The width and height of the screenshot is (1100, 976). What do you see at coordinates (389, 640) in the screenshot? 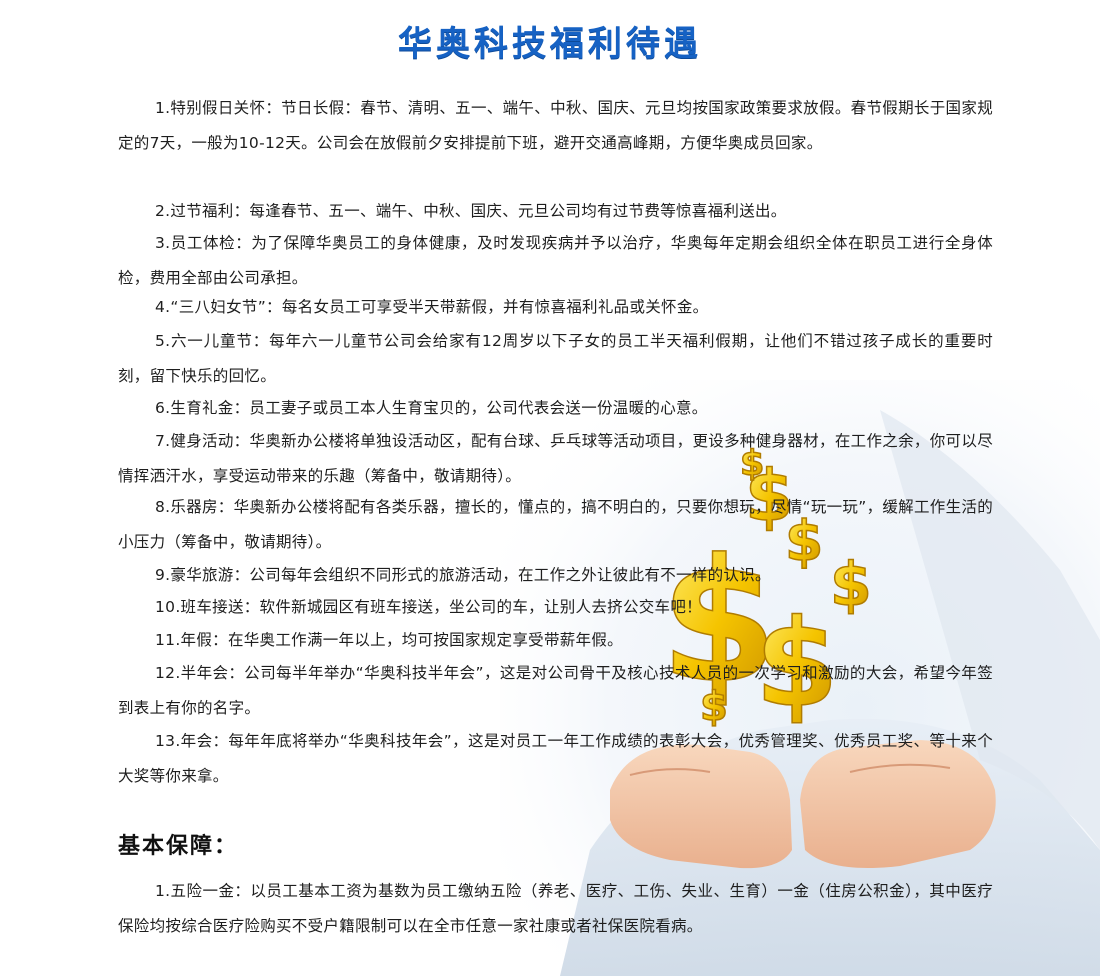
I see `benefit-item-11: 11.年假：在华奥工作满一年以上，均可按国家规定享受带薪年假。` at bounding box center [389, 640].